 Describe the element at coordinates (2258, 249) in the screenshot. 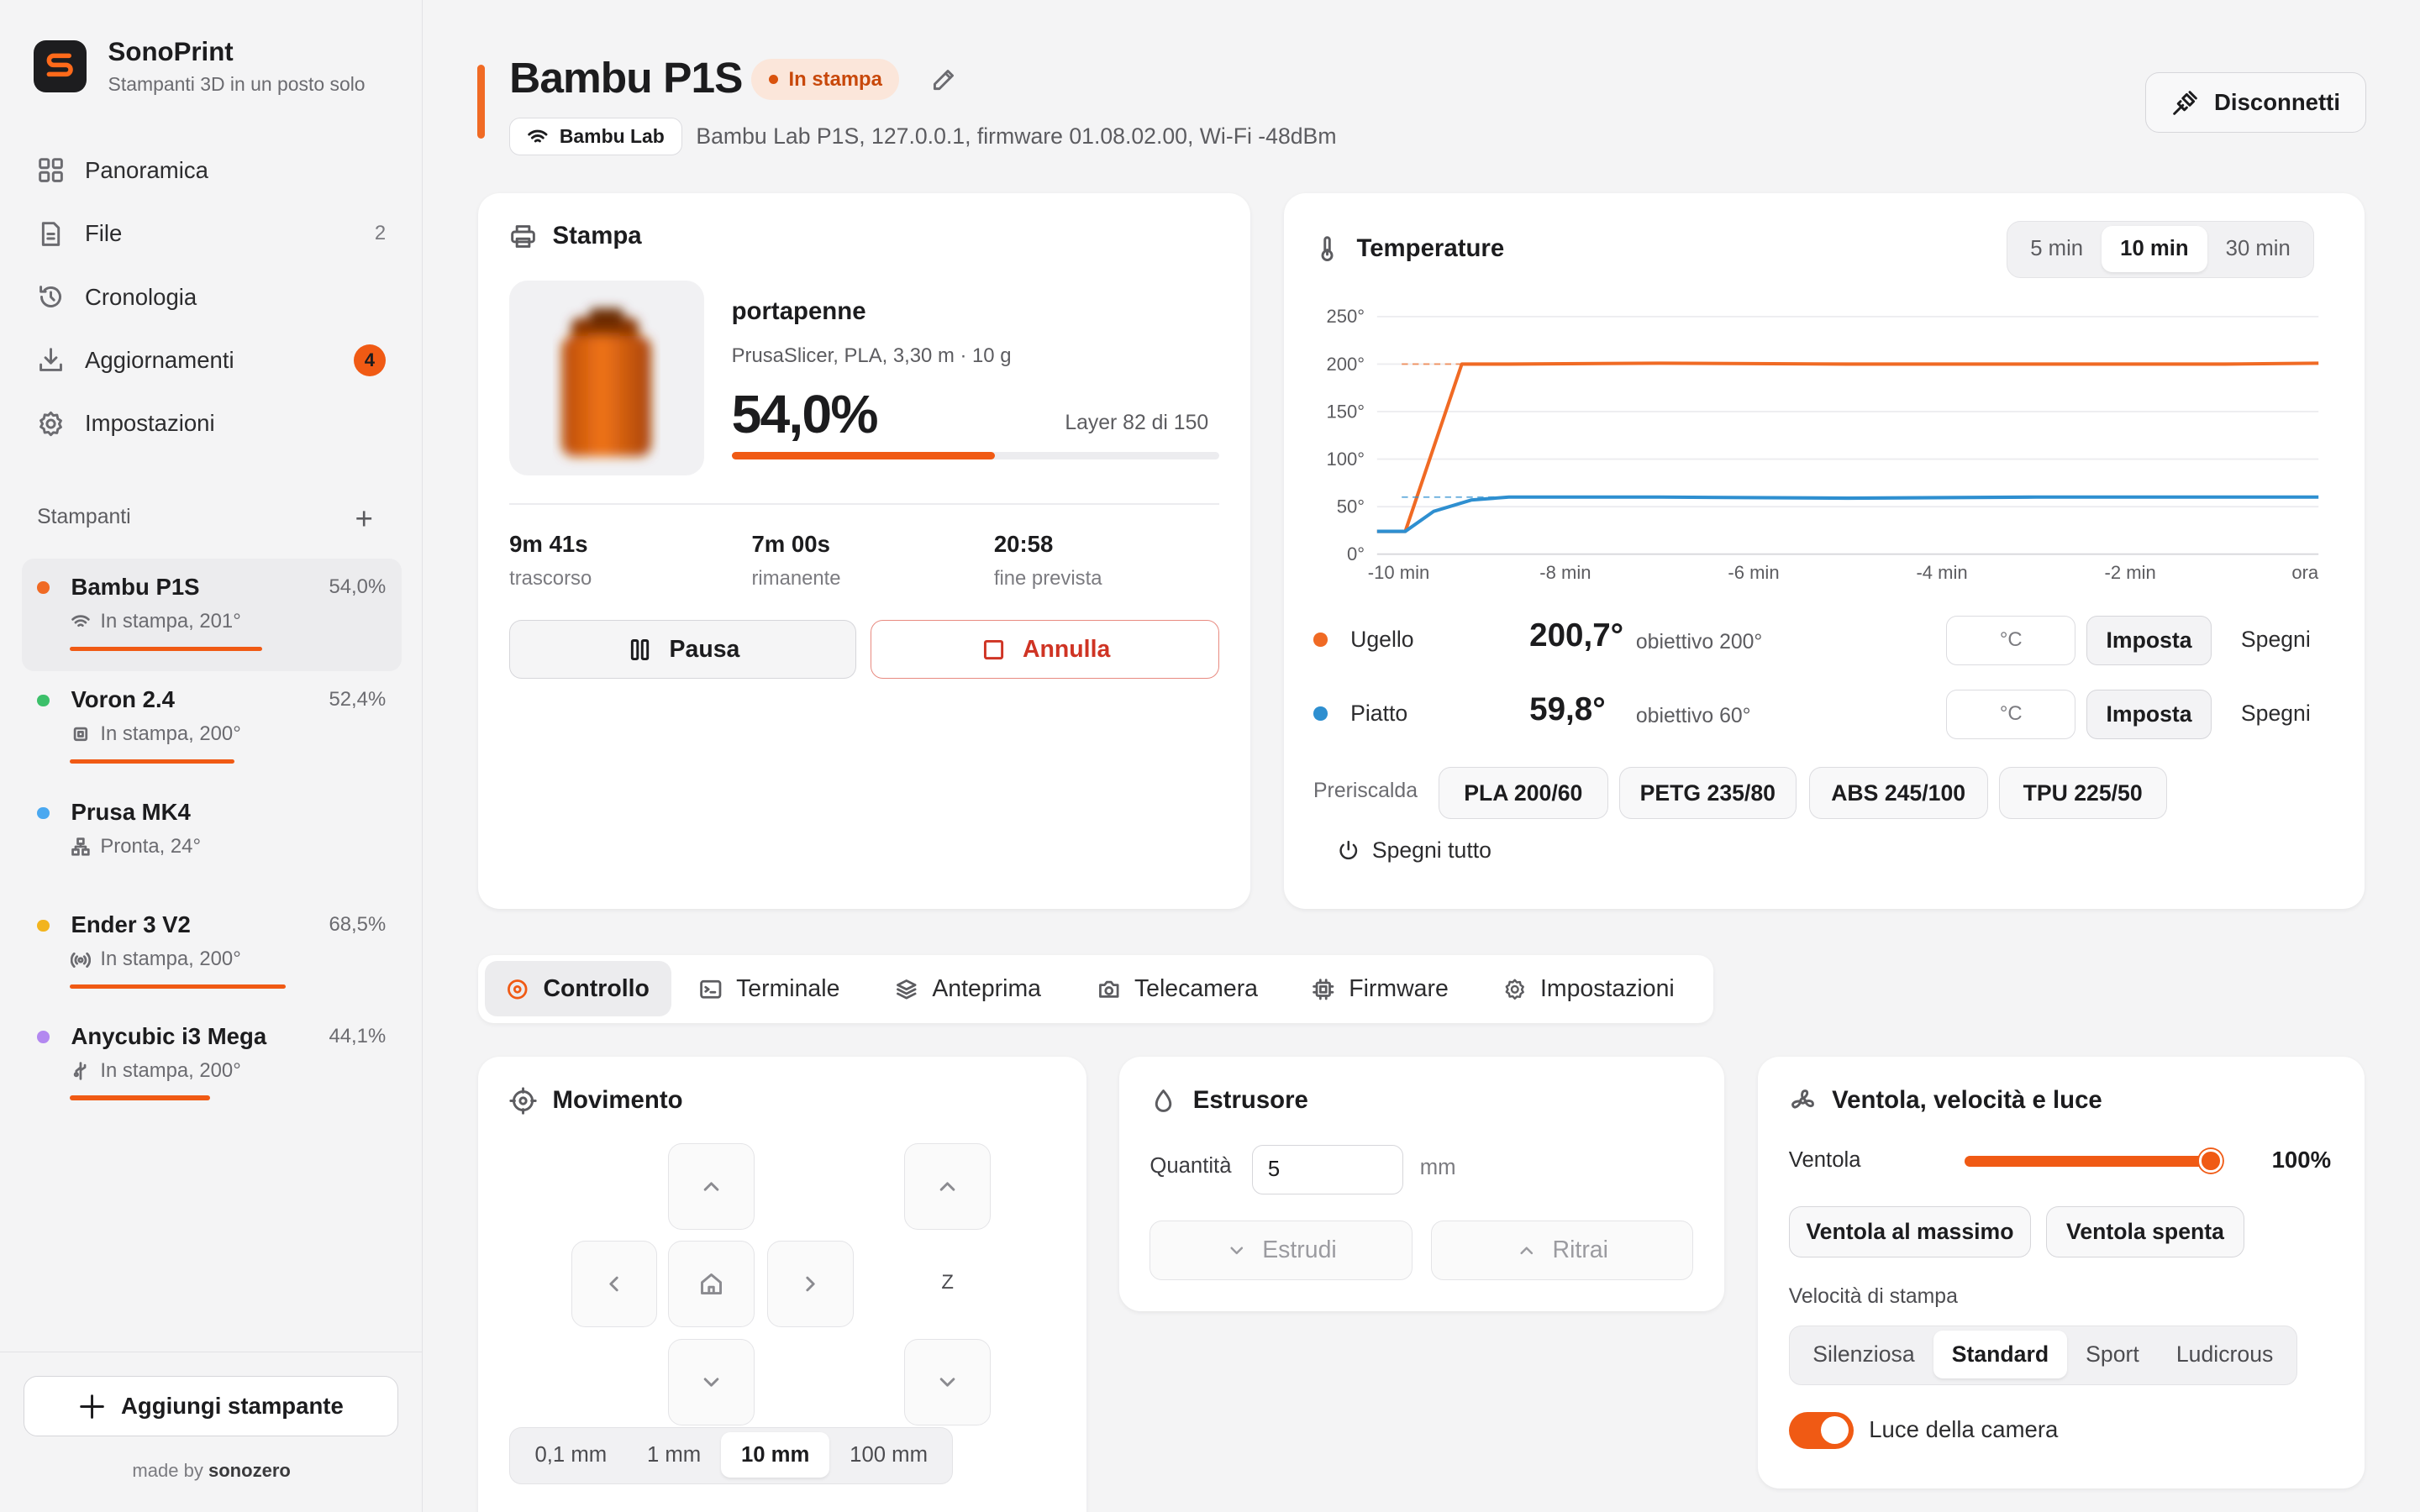

I see `range-30min: 30 min` at that location.